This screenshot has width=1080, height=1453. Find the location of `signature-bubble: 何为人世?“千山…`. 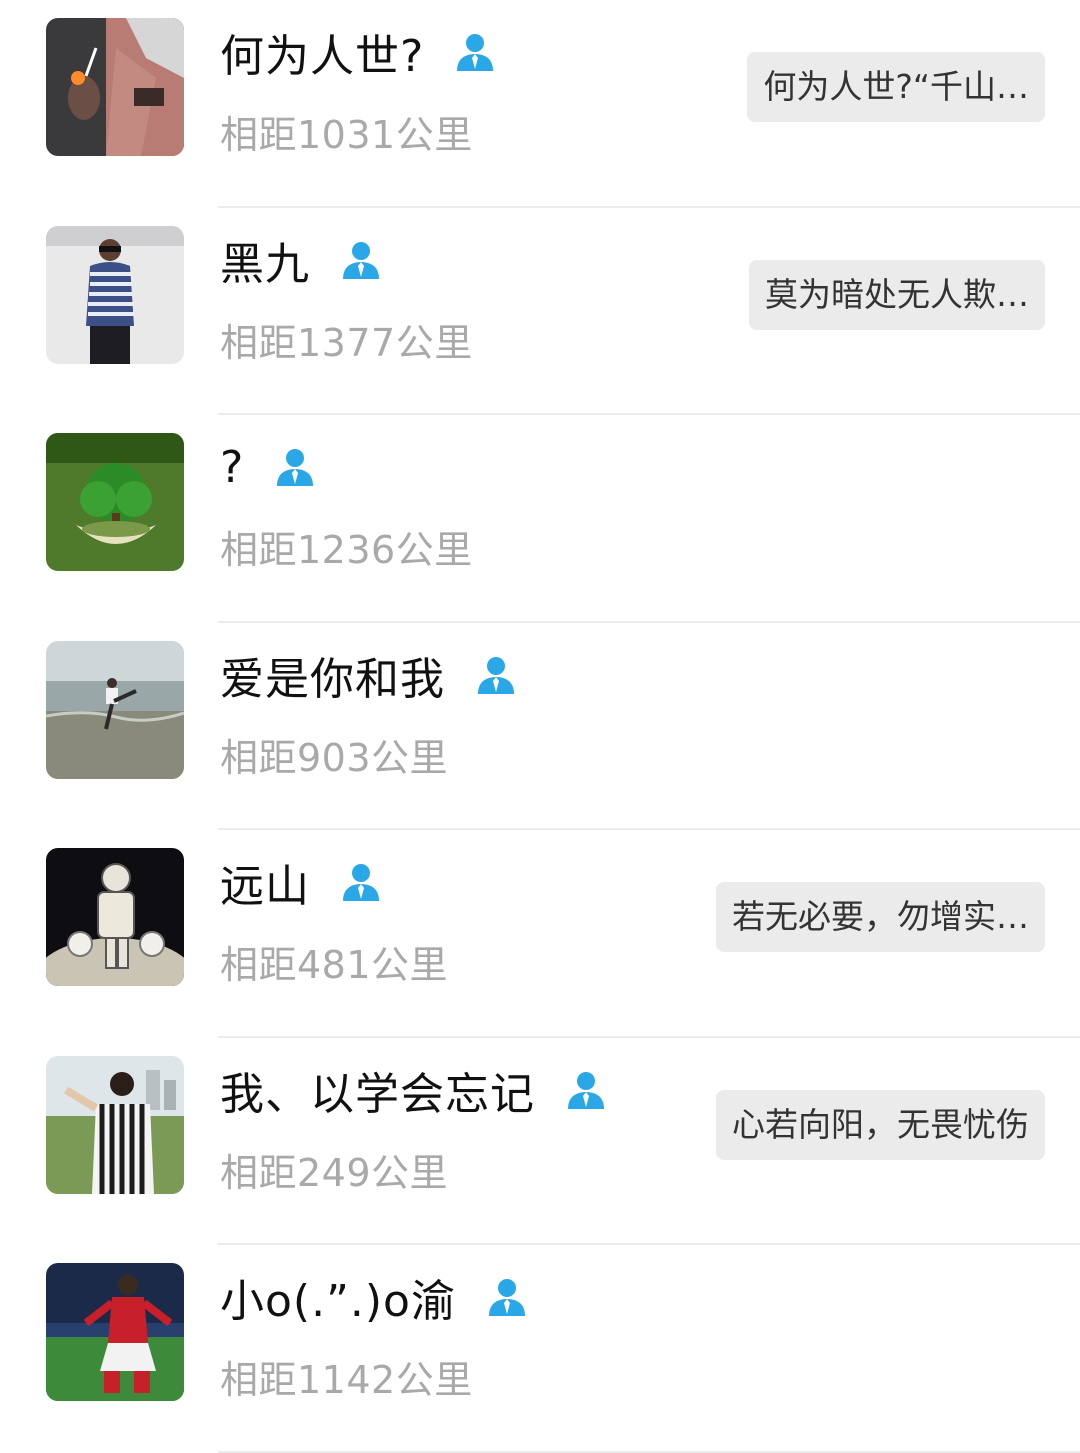

signature-bubble: 何为人世?“千山… is located at coordinates (896, 87).